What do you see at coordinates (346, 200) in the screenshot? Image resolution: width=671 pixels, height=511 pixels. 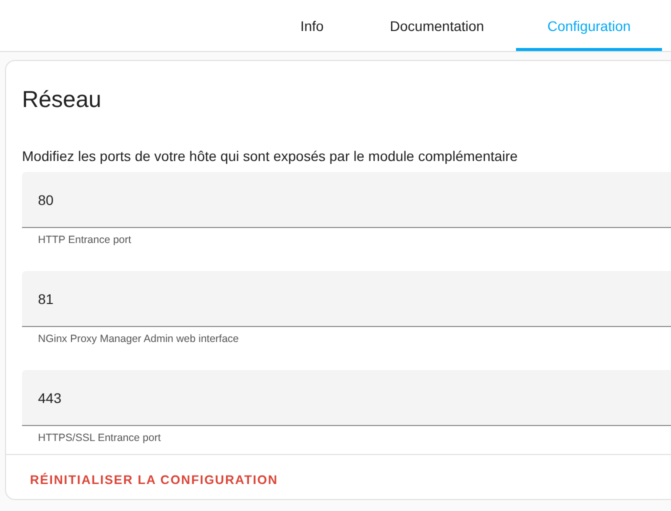 I see `port-input-field: 80` at bounding box center [346, 200].